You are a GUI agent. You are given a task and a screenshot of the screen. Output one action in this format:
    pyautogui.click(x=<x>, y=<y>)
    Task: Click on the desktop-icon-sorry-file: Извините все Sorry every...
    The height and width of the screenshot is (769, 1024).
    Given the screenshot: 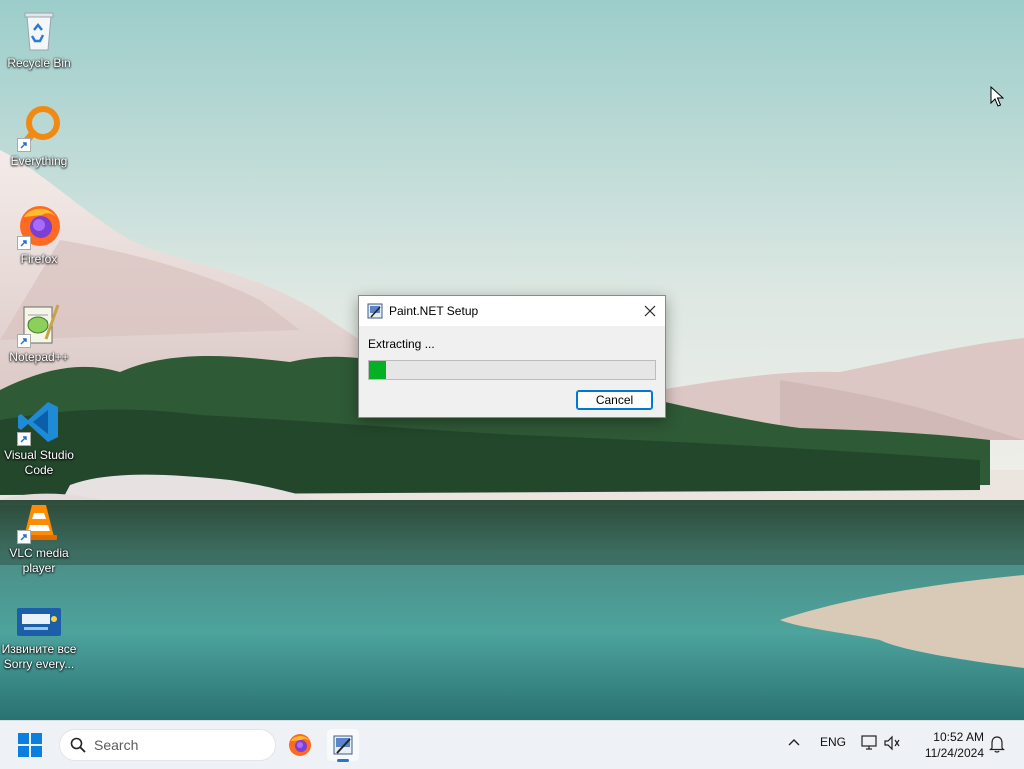 What is the action you would take?
    pyautogui.click(x=39, y=638)
    